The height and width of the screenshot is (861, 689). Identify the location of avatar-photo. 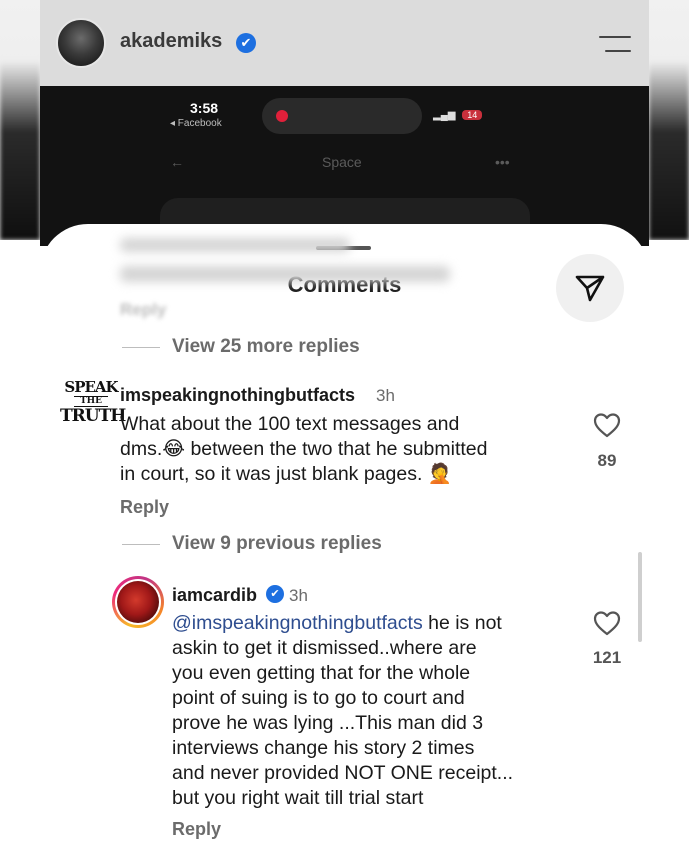
(138, 602).